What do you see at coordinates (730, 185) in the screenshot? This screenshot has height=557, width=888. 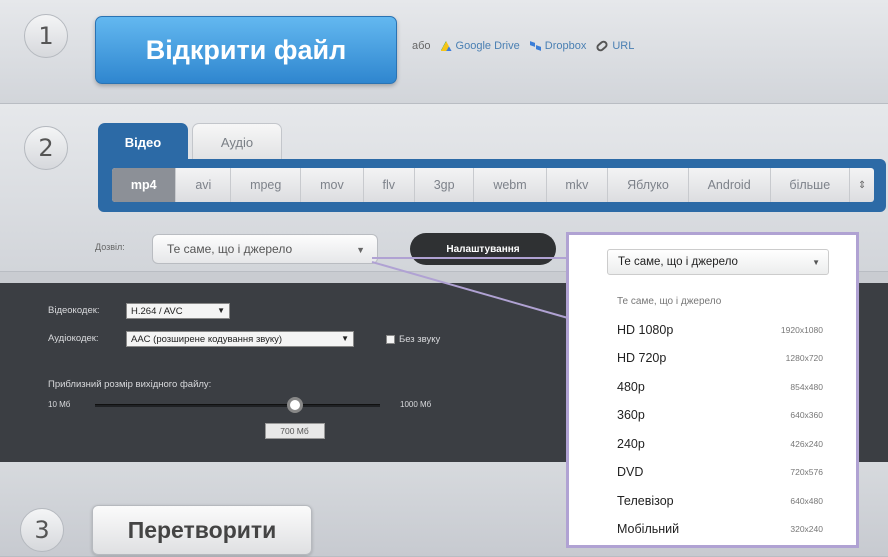 I see `format-option-9: Android` at bounding box center [730, 185].